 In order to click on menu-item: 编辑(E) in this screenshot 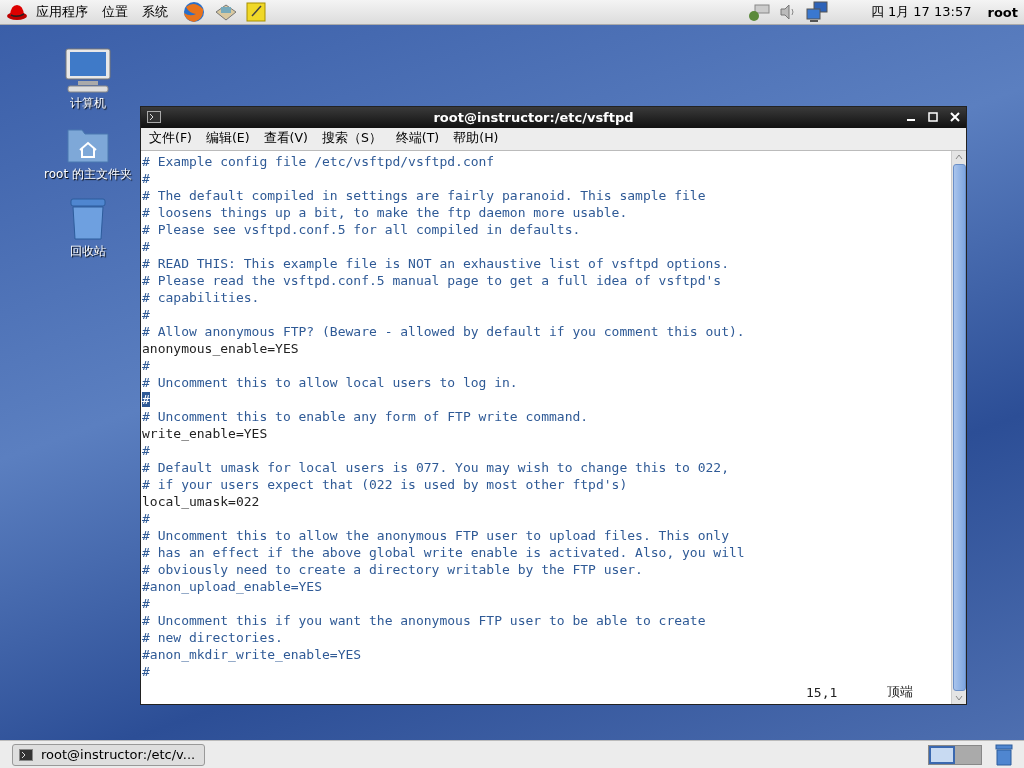, I will do `click(227, 139)`.